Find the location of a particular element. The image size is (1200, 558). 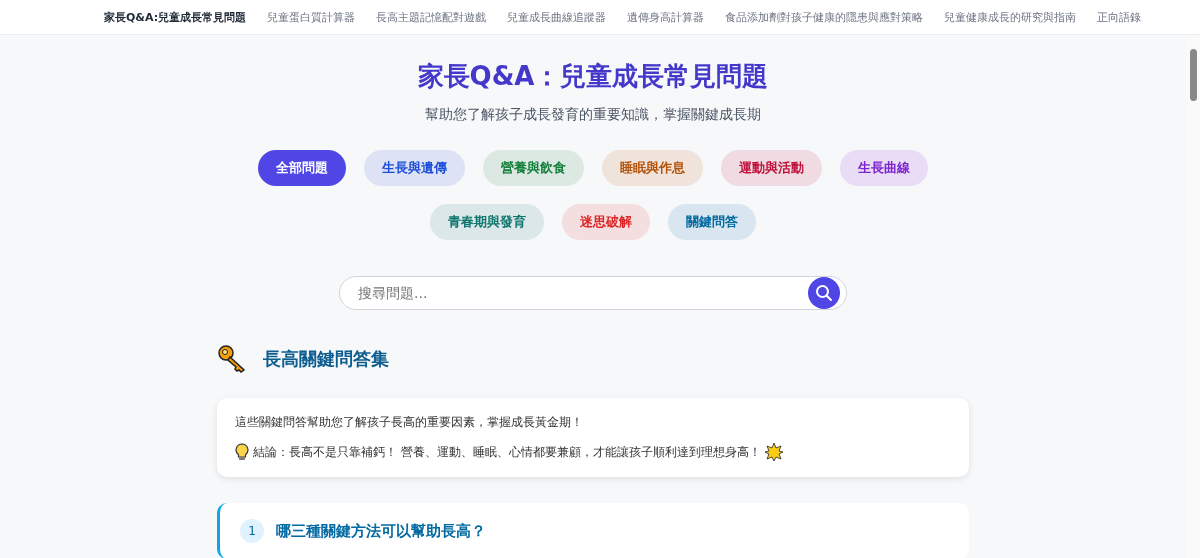

filter-chip: 全部問題 is located at coordinates (302, 168).